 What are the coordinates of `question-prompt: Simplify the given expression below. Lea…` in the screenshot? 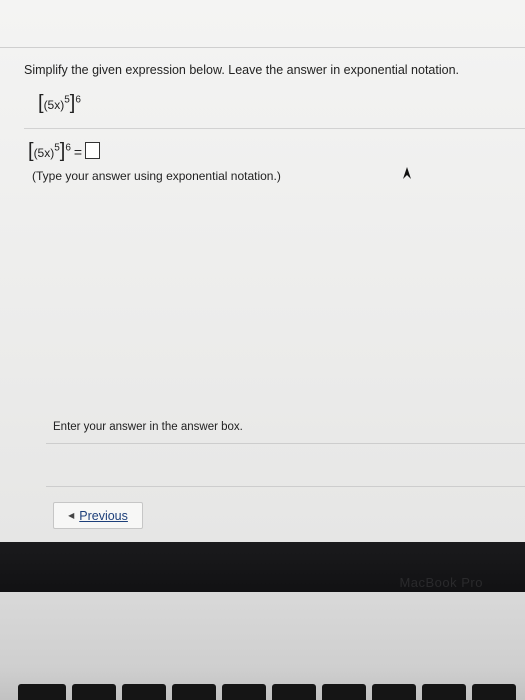 It's located at (241, 70).